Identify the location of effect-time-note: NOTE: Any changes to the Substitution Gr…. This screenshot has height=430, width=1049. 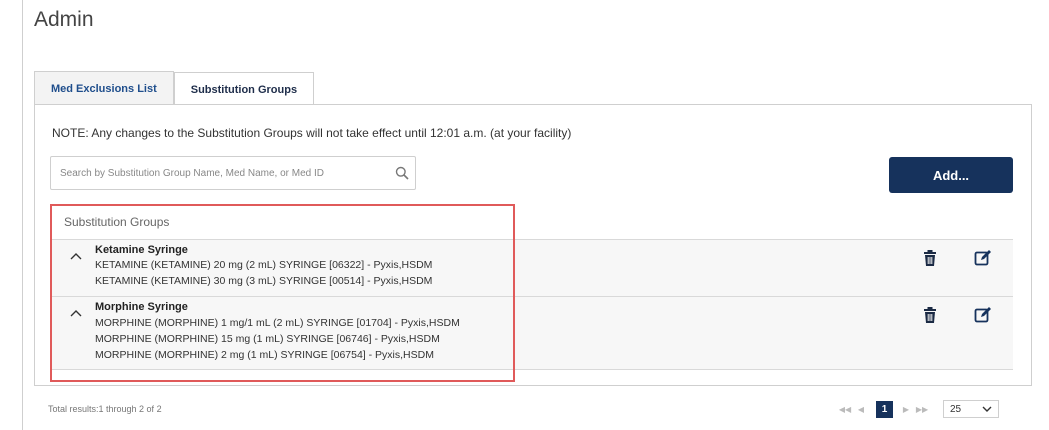
(312, 133).